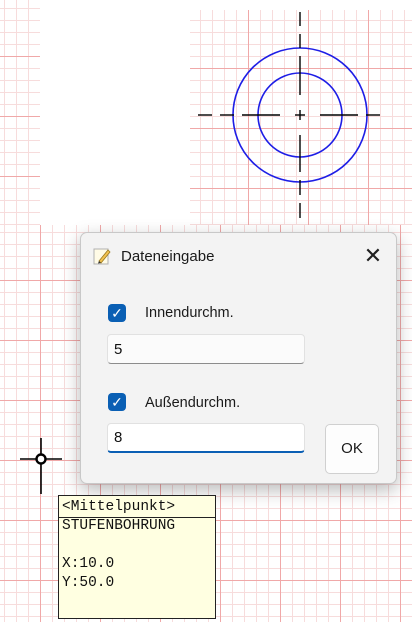 The width and height of the screenshot is (412, 622). What do you see at coordinates (88, 564) in the screenshot?
I see `tooltip-x-coordinate: X:10.0` at bounding box center [88, 564].